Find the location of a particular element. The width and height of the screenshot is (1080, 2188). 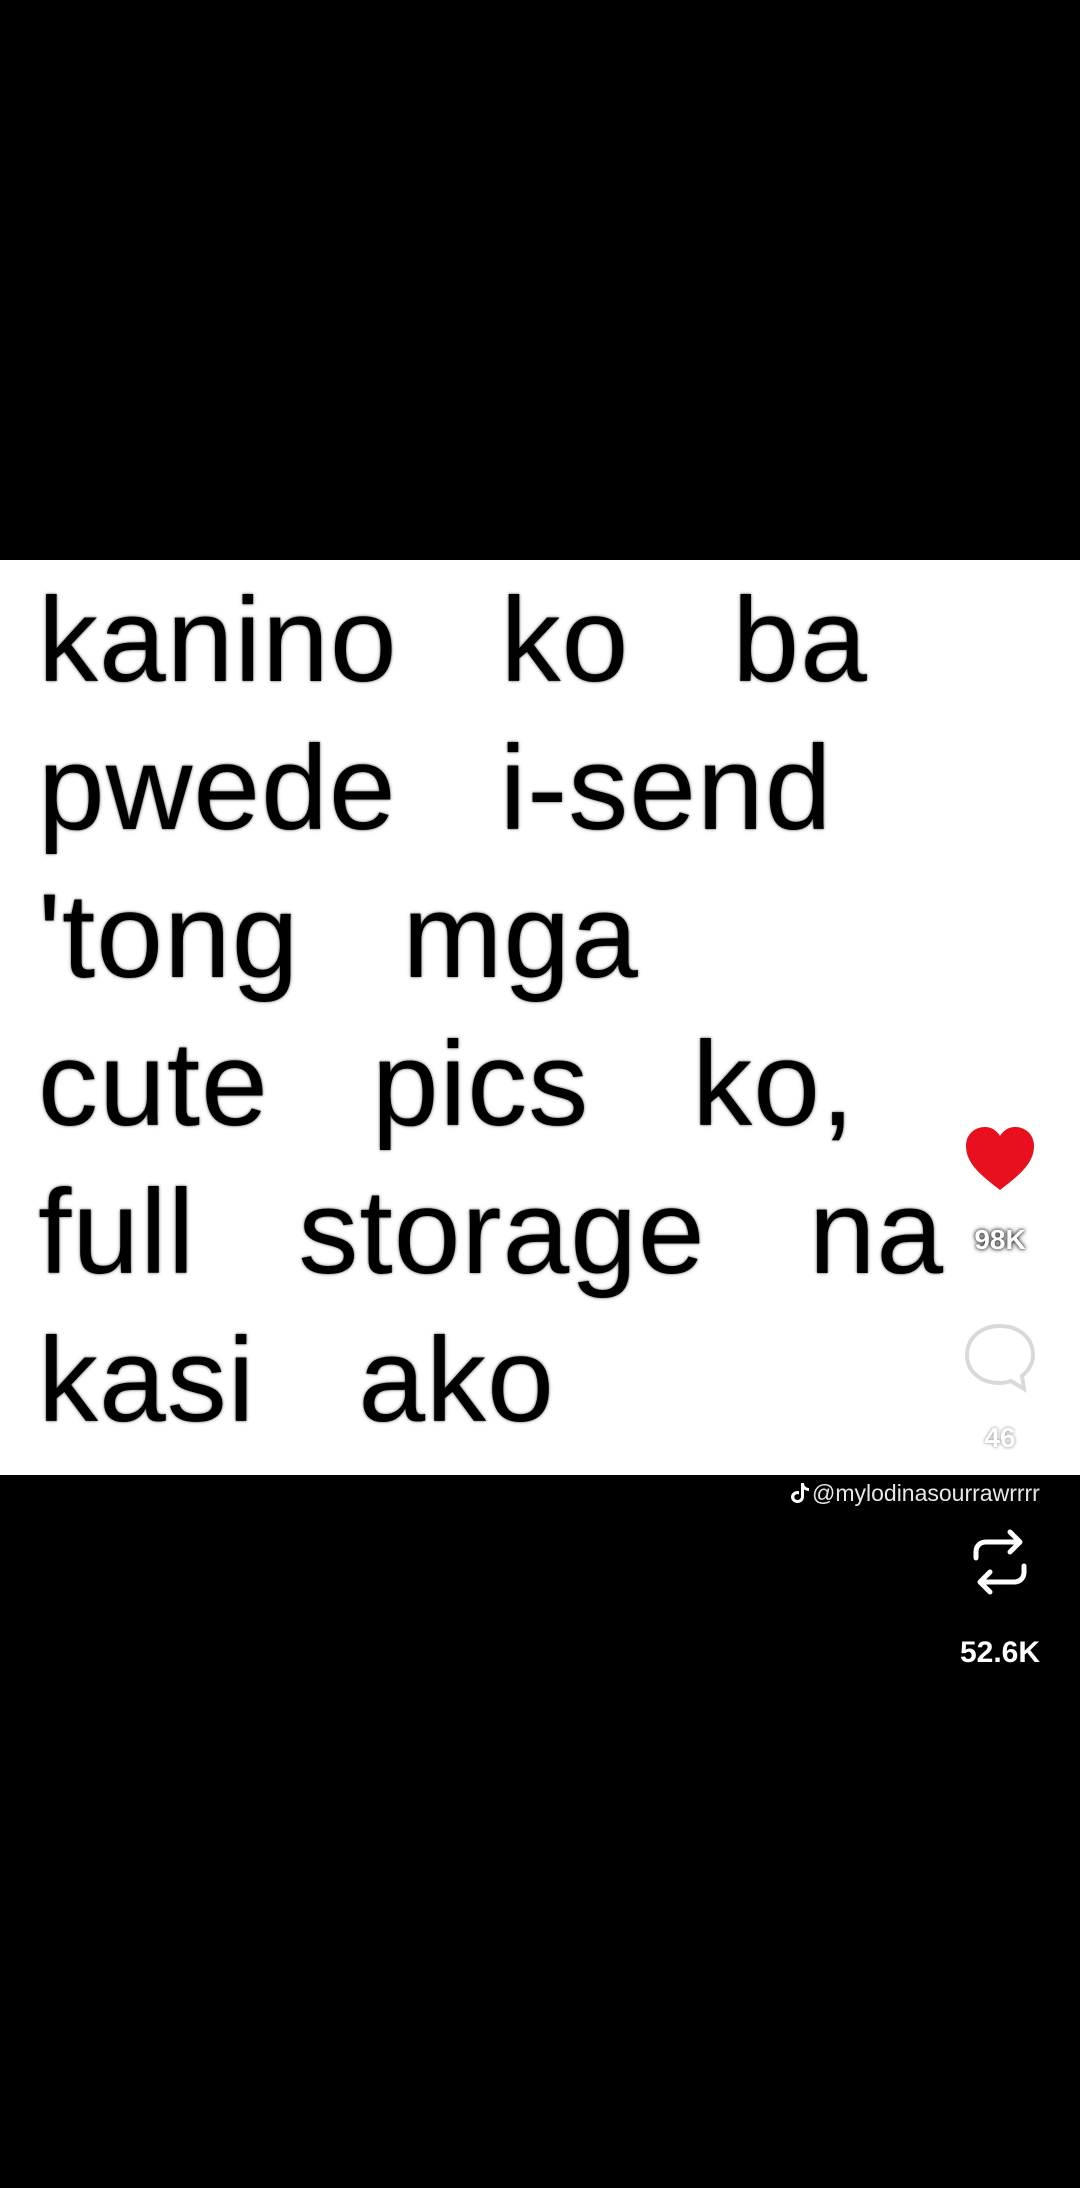

repost-icon is located at coordinates (1000, 1562).